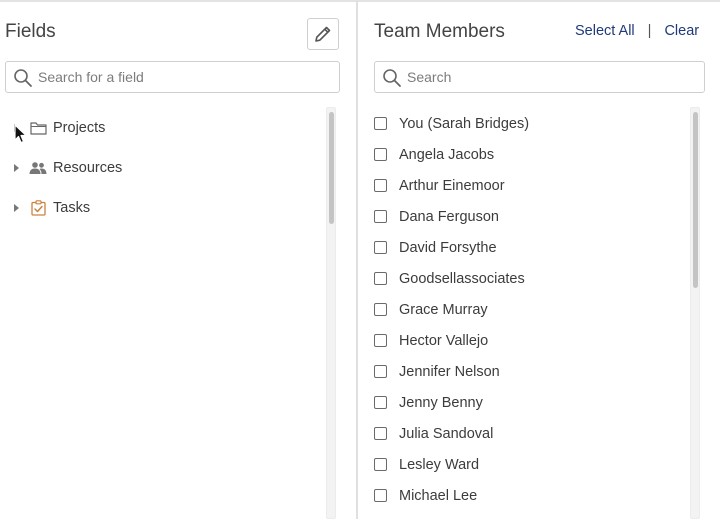  Describe the element at coordinates (439, 464) in the screenshot. I see `member-name: Lesley Ward` at that location.